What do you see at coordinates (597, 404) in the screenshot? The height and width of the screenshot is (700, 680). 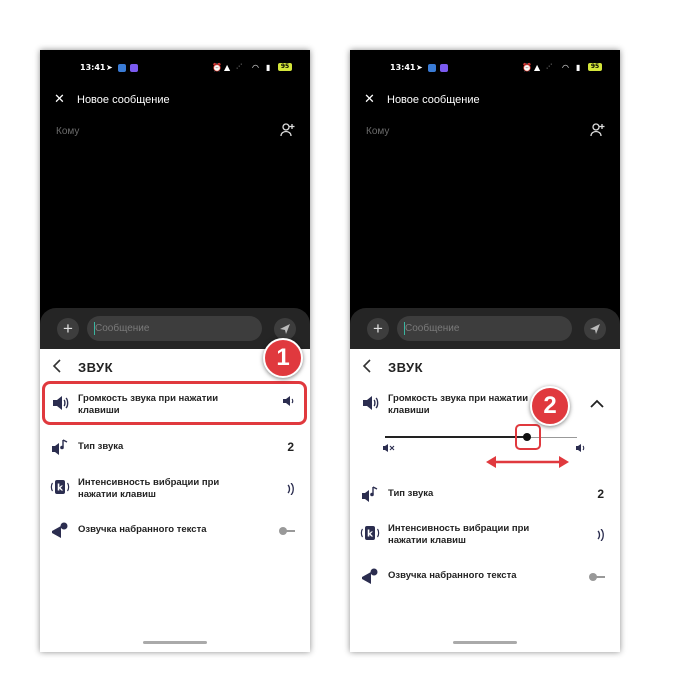 I see `chevron-up-icon` at bounding box center [597, 404].